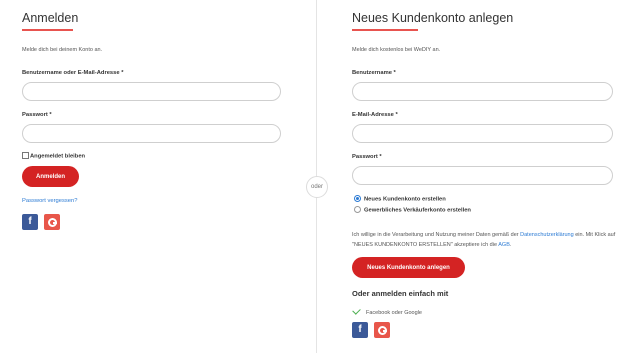 This screenshot has height=353, width=640. I want to click on remember-me-label: Angemeldet bleiben, so click(58, 156).